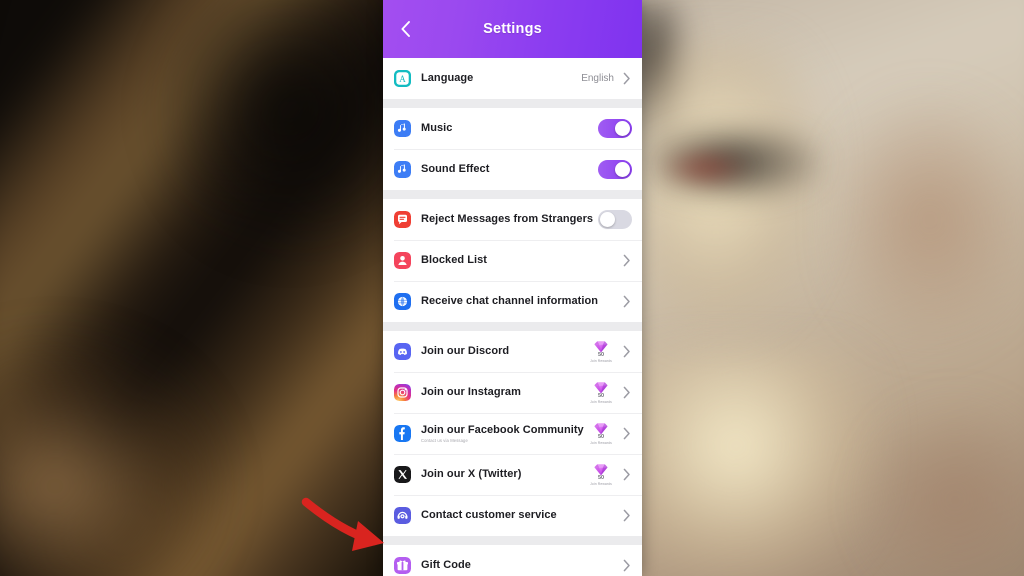 The height and width of the screenshot is (576, 1024). Describe the element at coordinates (115, 453) in the screenshot. I see `background-left-warm-blob` at that location.